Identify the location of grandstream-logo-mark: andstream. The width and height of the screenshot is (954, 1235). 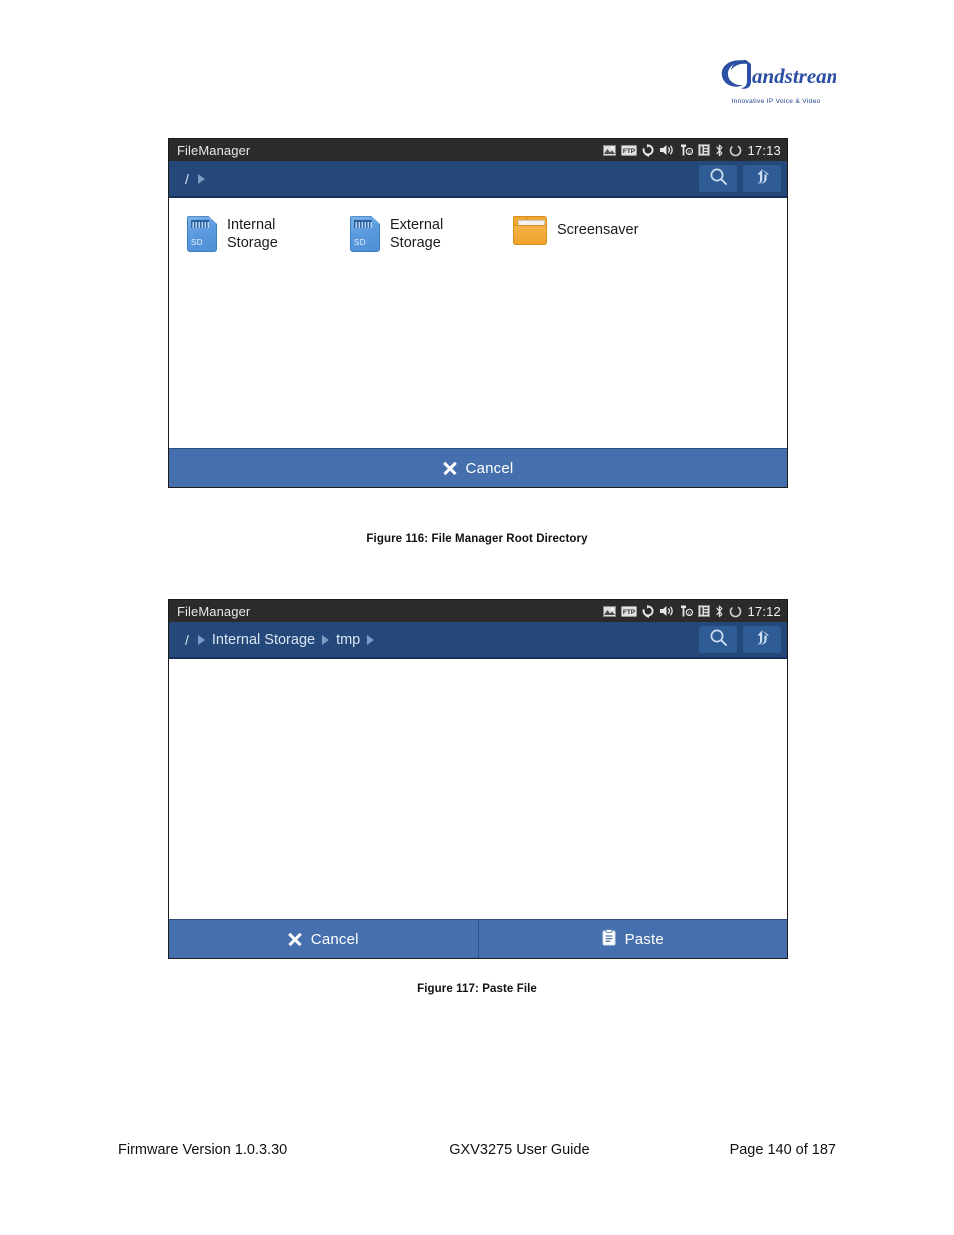
(776, 78).